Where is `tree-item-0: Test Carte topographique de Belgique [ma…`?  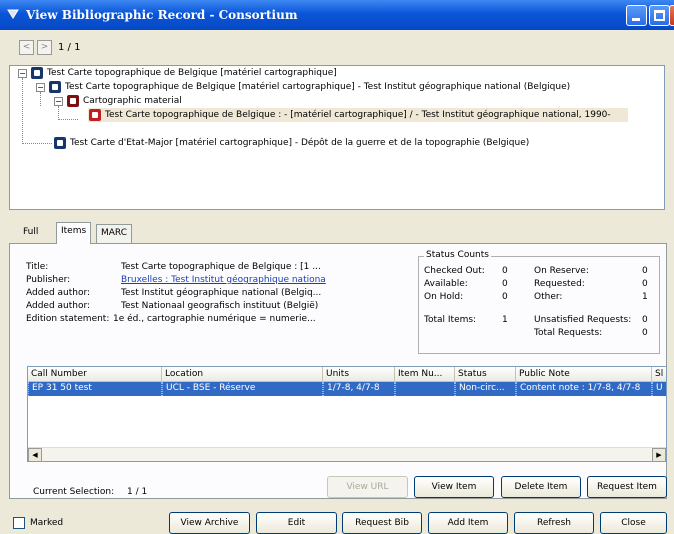 tree-item-0: Test Carte topographique de Belgique [ma… is located at coordinates (192, 73).